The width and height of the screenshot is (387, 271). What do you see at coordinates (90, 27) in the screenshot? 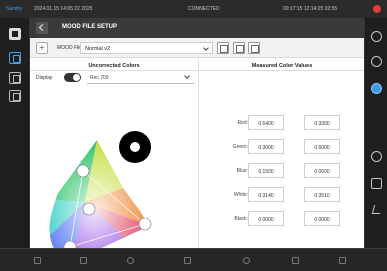
I see `page-title: MOOD FILE SETUP` at bounding box center [90, 27].